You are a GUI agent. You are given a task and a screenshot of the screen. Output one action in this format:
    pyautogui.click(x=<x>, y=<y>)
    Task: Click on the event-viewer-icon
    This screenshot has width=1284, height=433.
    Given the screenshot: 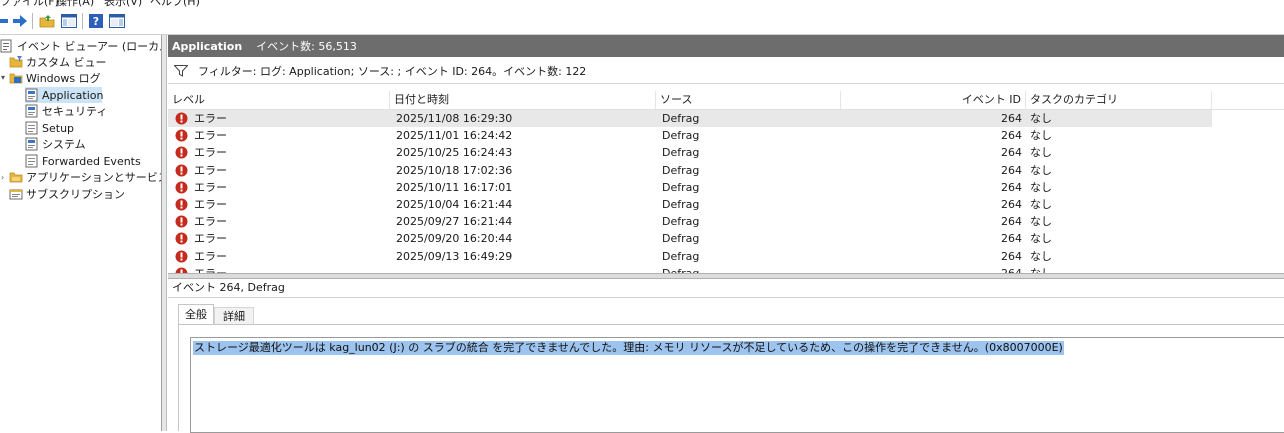 What is the action you would take?
    pyautogui.click(x=6, y=46)
    